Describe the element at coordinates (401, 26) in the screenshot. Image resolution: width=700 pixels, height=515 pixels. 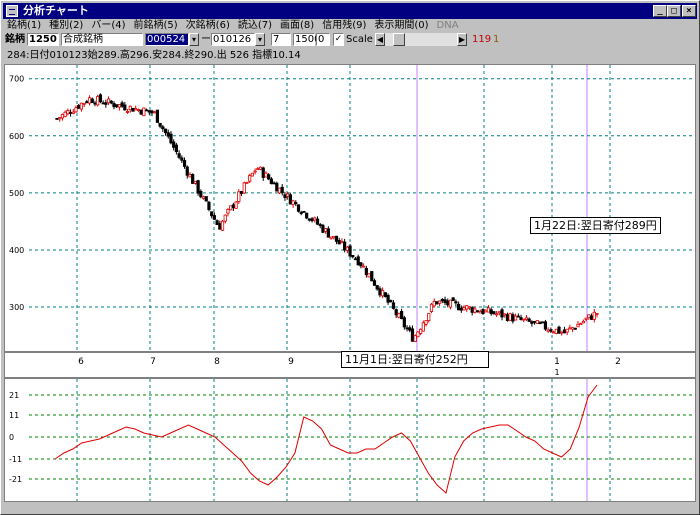
I see `menu-item-period: 表示期間(0)` at that location.